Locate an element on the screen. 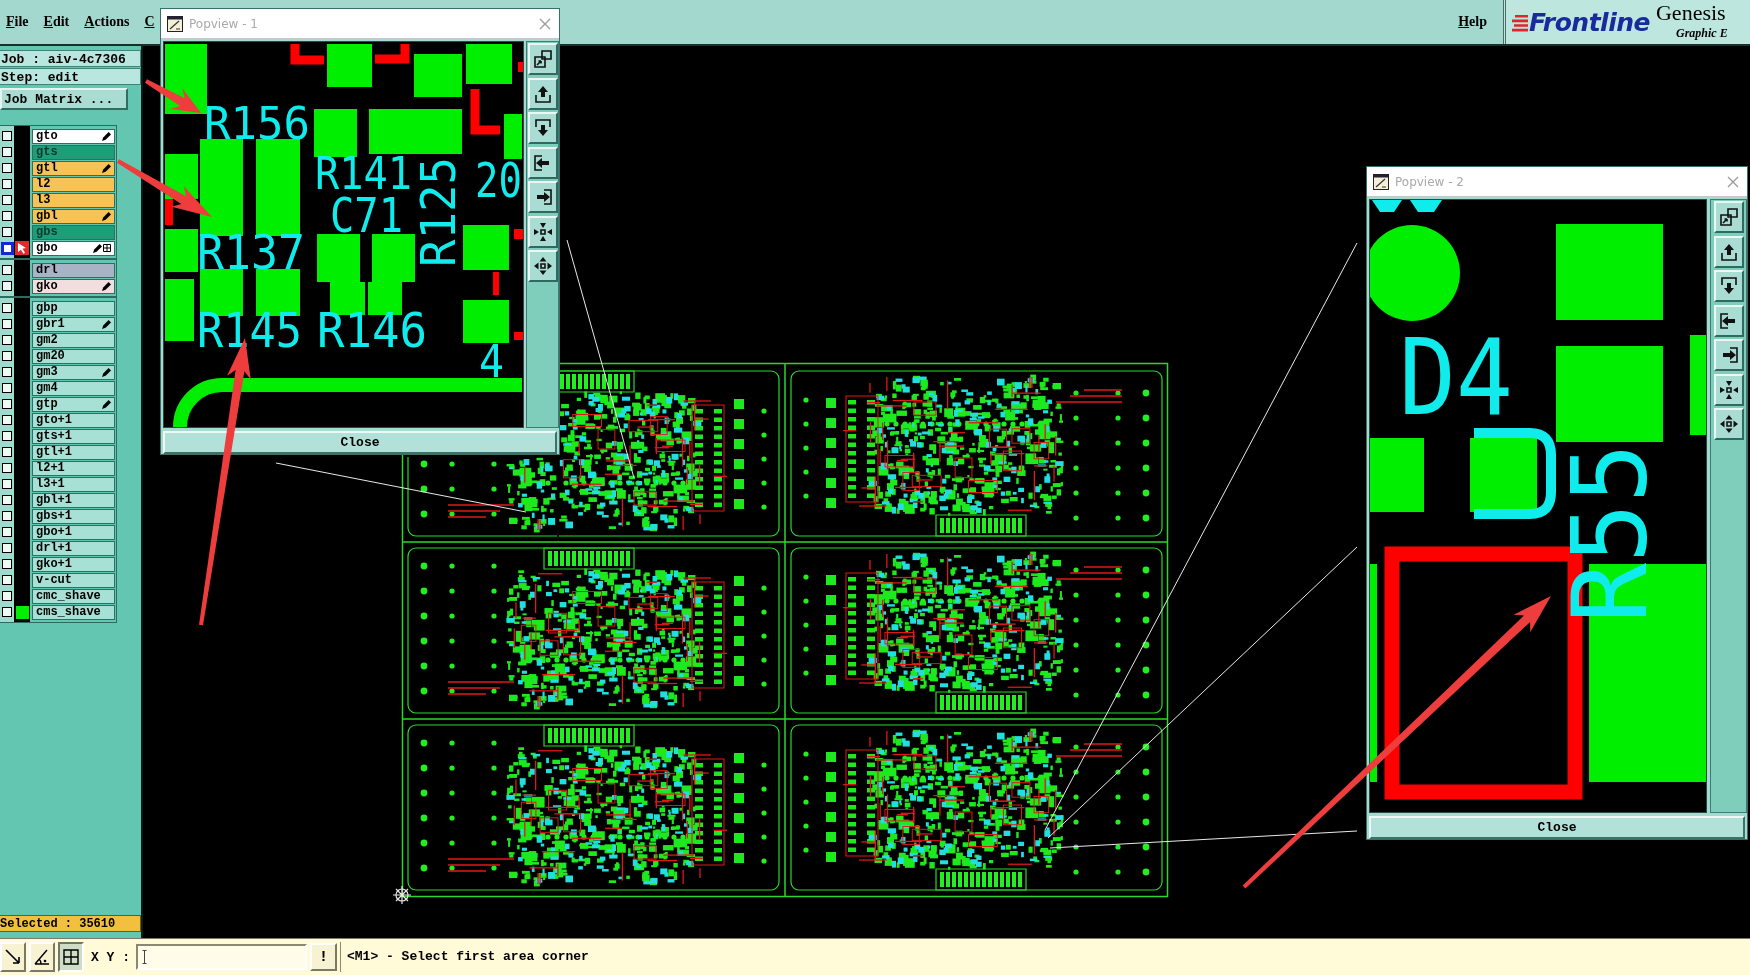 The image size is (1750, 975). layer-name-item: gm2 is located at coordinates (73, 340).